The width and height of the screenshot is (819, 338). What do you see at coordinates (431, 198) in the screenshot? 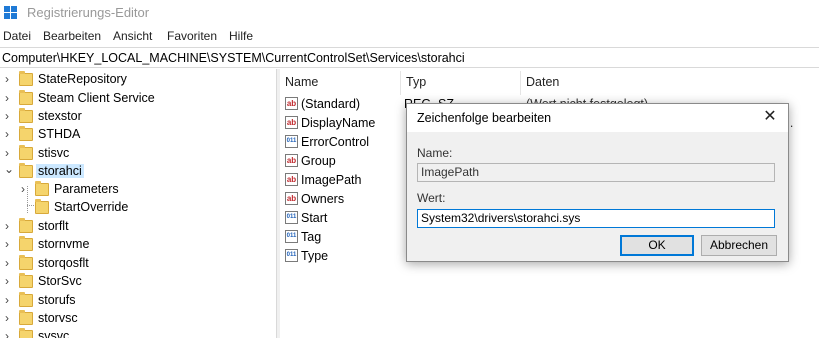
I see `value-label: Wert:` at bounding box center [431, 198].